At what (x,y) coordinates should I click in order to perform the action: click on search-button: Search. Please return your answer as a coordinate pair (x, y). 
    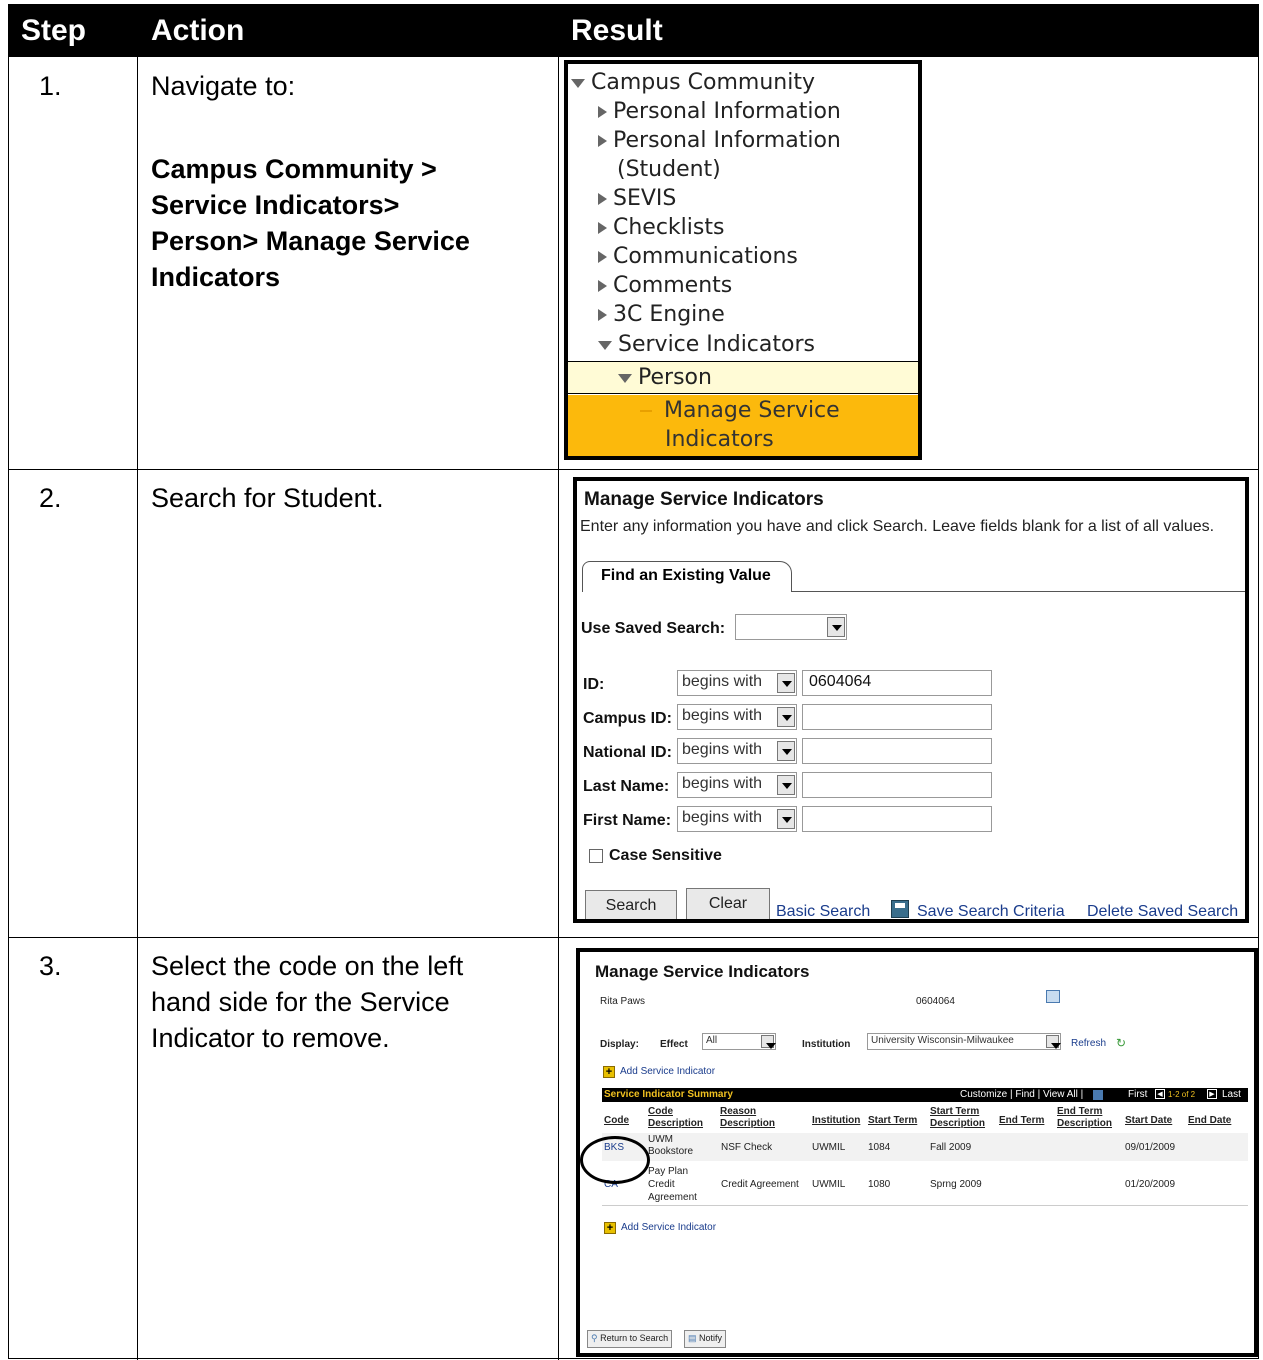
    Looking at the image, I should click on (631, 904).